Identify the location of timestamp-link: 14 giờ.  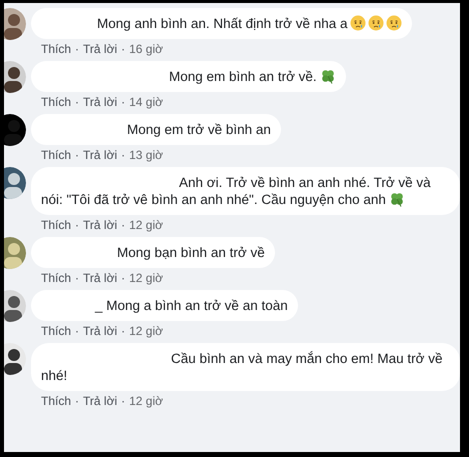
(146, 102).